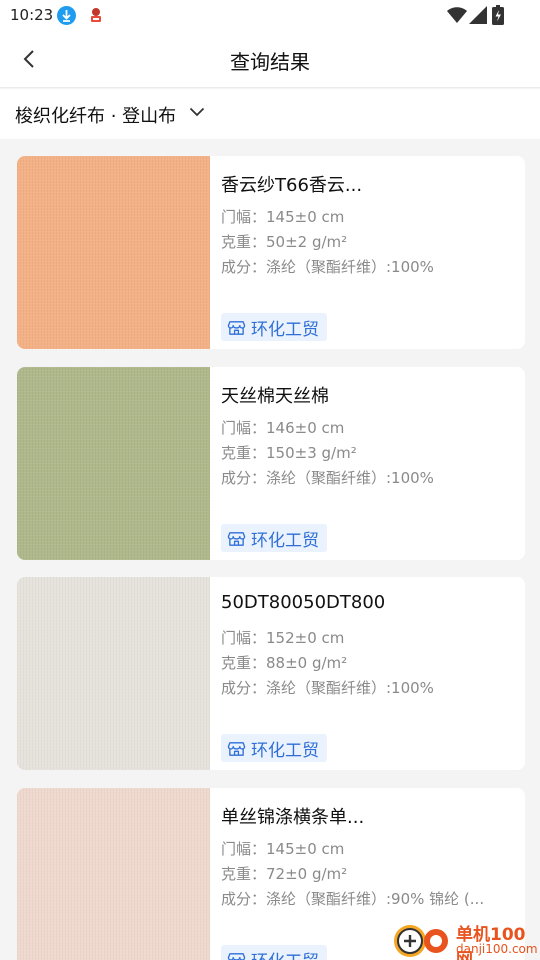 Image resolution: width=540 pixels, height=960 pixels. Describe the element at coordinates (96, 116) in the screenshot. I see `category-filter-label: 梭织化纤布 · 登山布` at that location.